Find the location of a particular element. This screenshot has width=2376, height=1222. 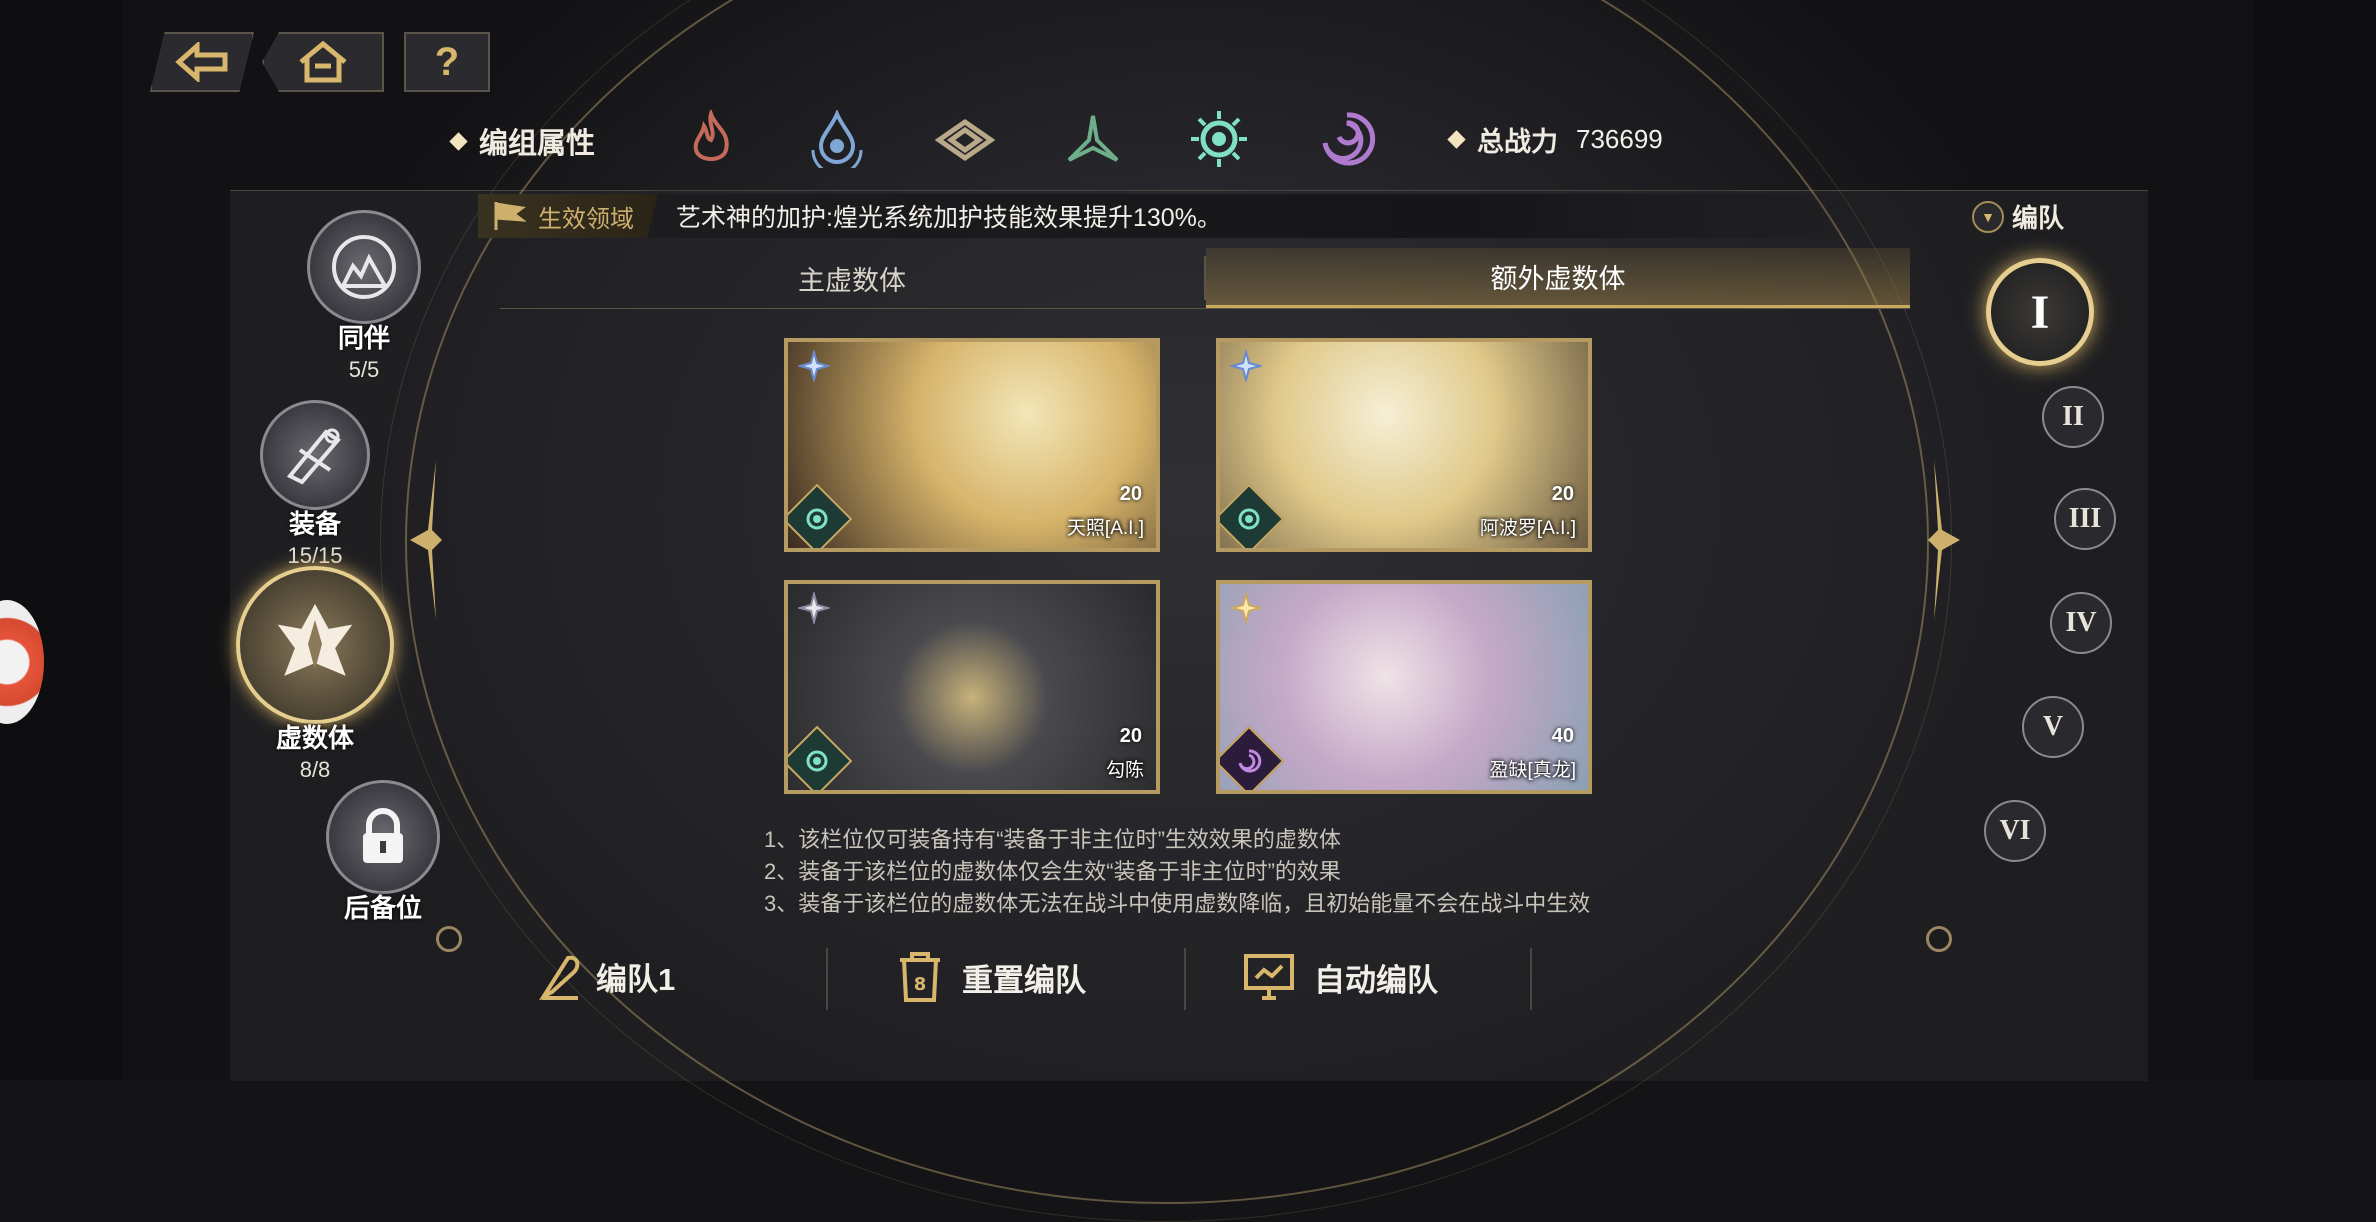

team-attribute-title: 编组属性 is located at coordinates (522, 141).